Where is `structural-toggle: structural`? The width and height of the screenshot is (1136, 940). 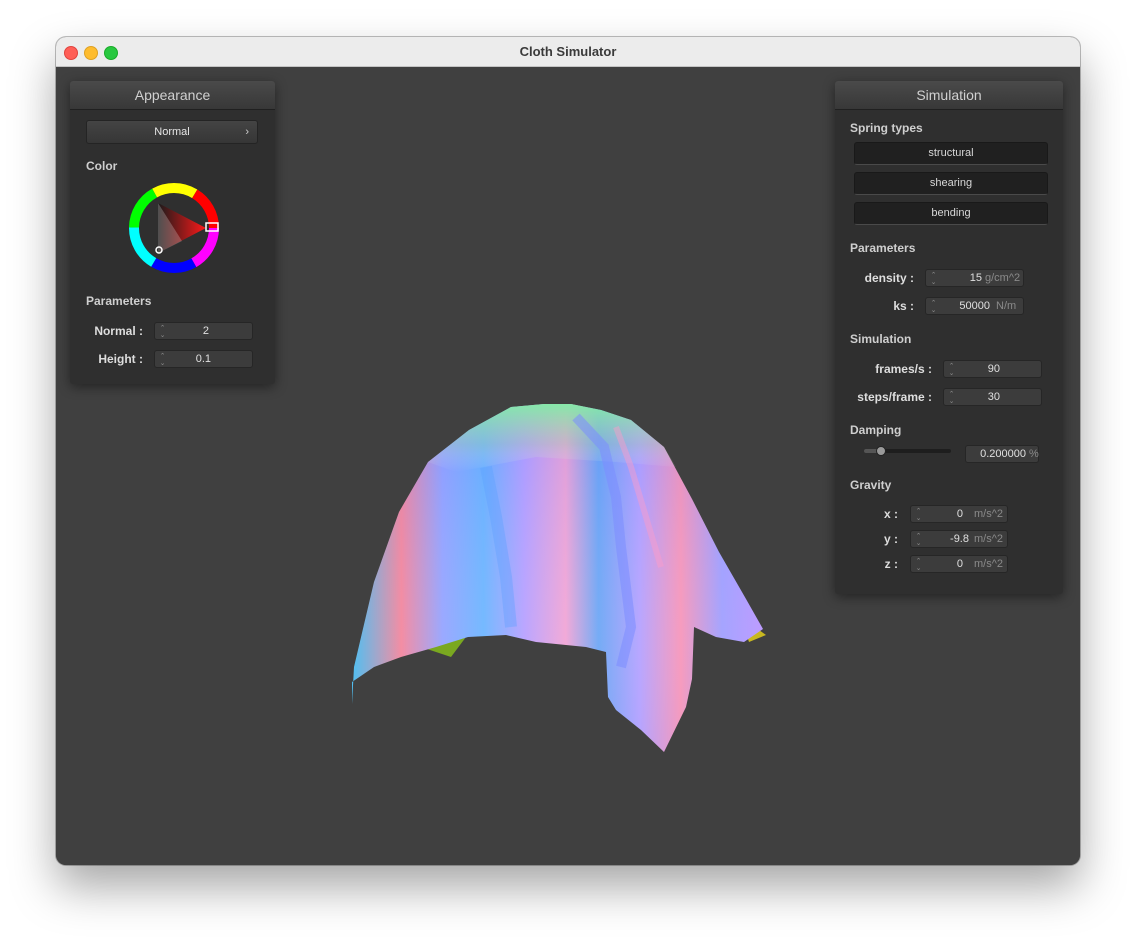 structural-toggle: structural is located at coordinates (951, 153).